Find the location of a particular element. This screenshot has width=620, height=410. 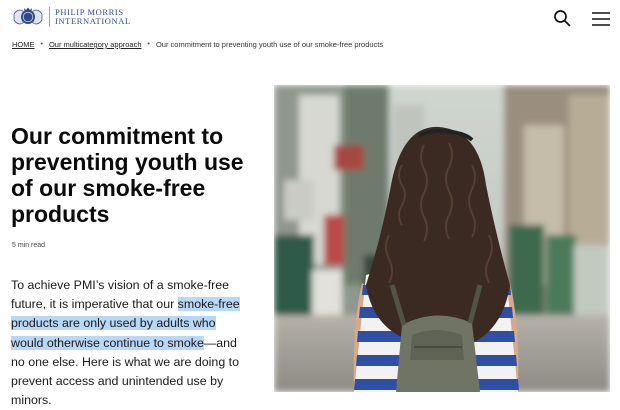

logo-divider is located at coordinates (49, 17).